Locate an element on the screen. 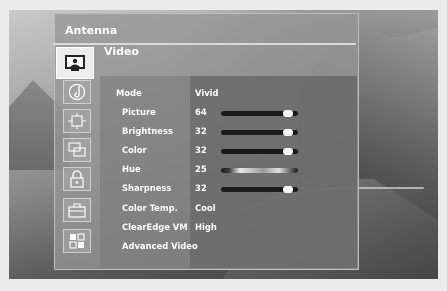  setting-value-picture: 64 is located at coordinates (201, 112).